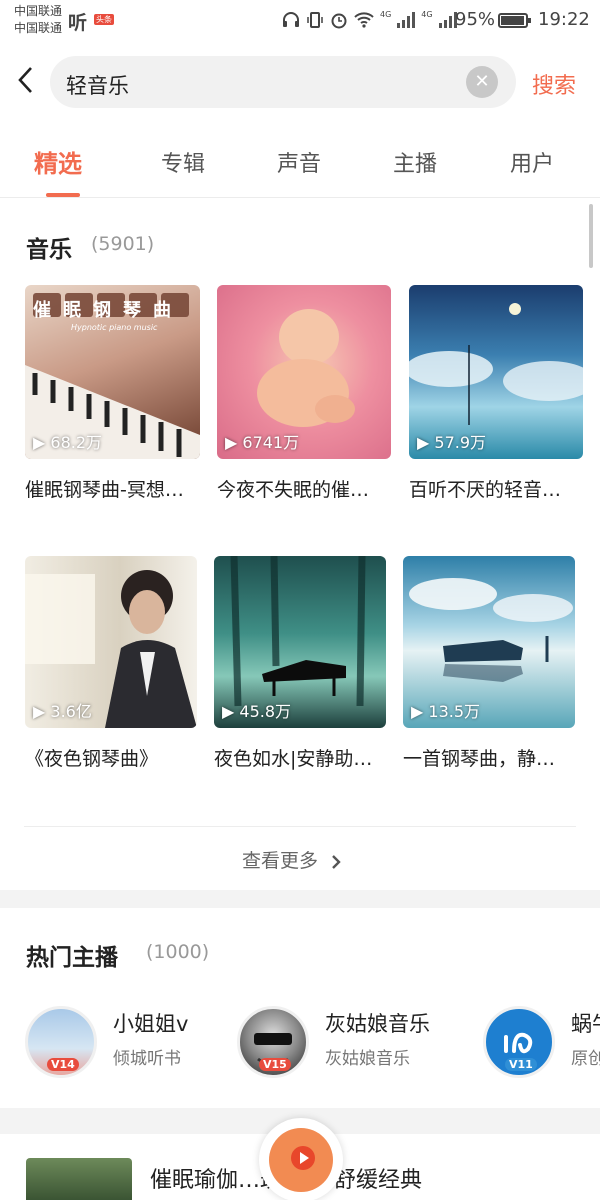 Image resolution: width=600 pixels, height=1200 pixels. What do you see at coordinates (72, 958) in the screenshot?
I see `section-title: 热门主播` at bounding box center [72, 958].